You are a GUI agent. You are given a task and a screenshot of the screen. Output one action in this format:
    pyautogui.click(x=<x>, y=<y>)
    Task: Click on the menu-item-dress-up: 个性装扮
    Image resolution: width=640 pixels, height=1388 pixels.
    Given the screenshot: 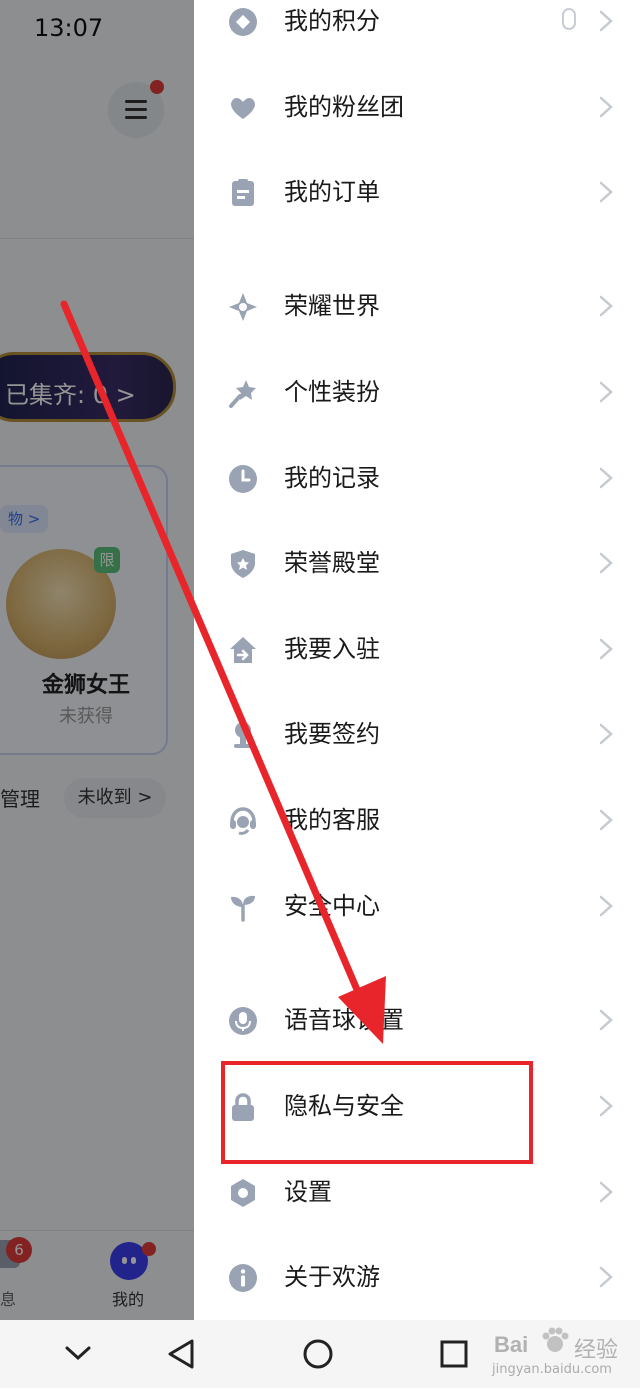 What is the action you would take?
    pyautogui.click(x=417, y=392)
    